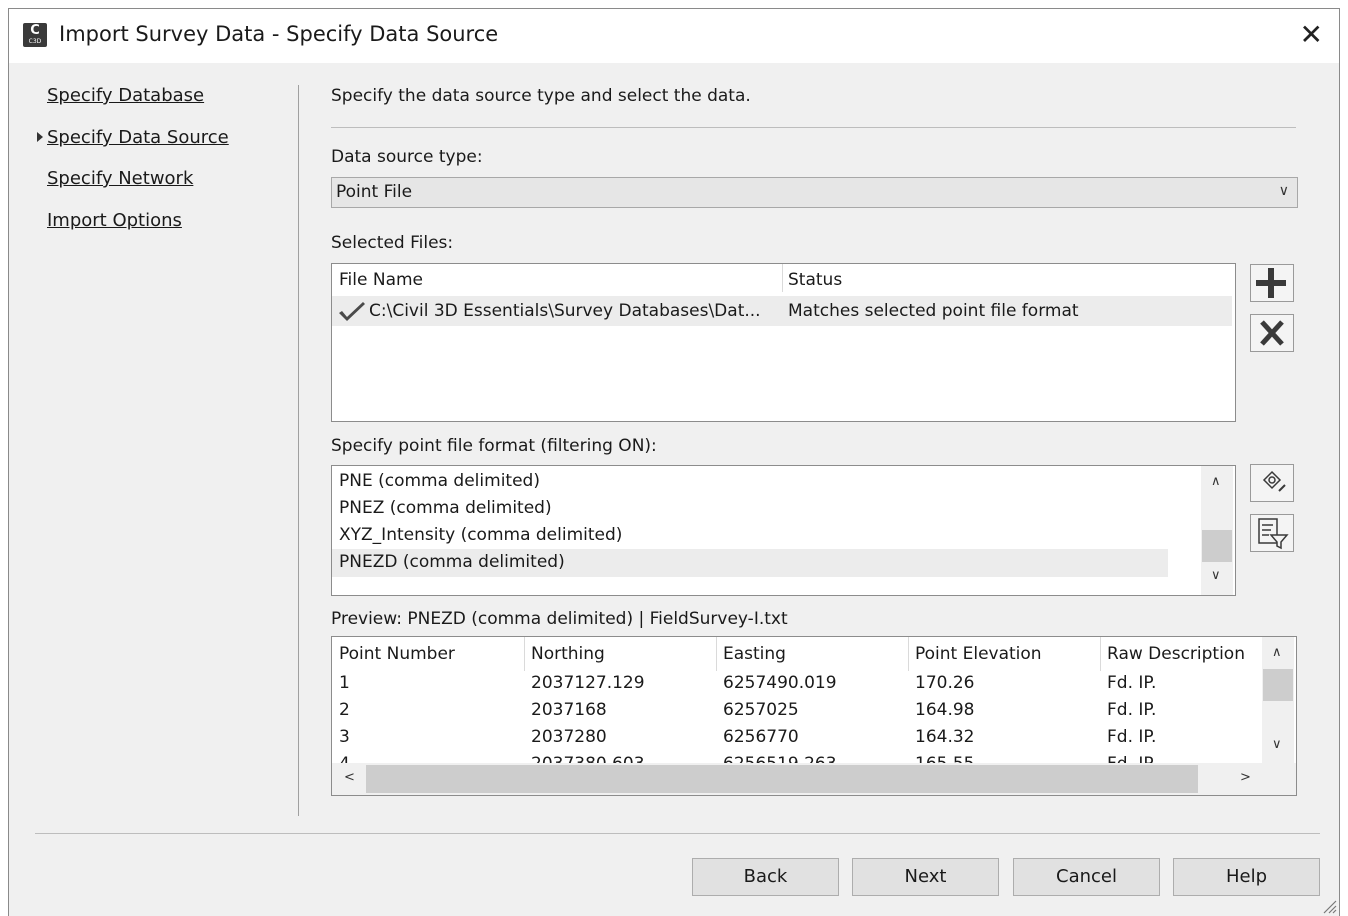  Describe the element at coordinates (344, 710) in the screenshot. I see `table-cell: 2` at that location.